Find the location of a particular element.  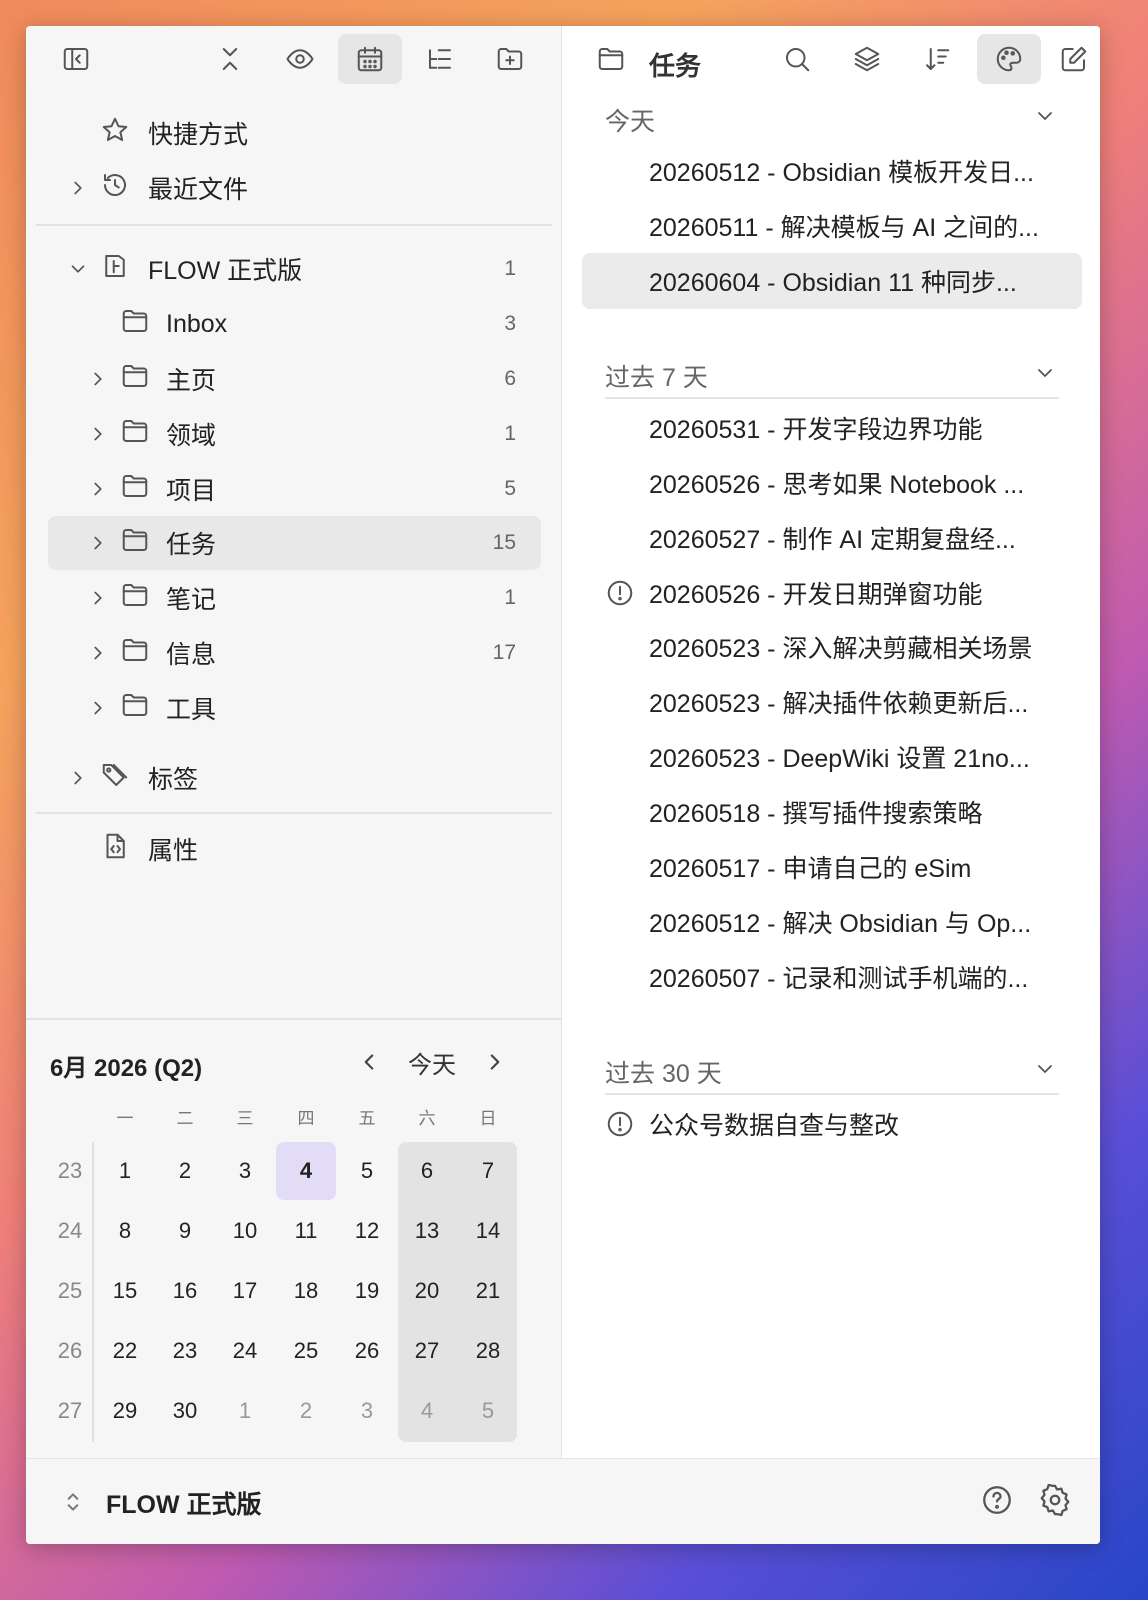

calendar-day: 19 is located at coordinates (367, 1291).